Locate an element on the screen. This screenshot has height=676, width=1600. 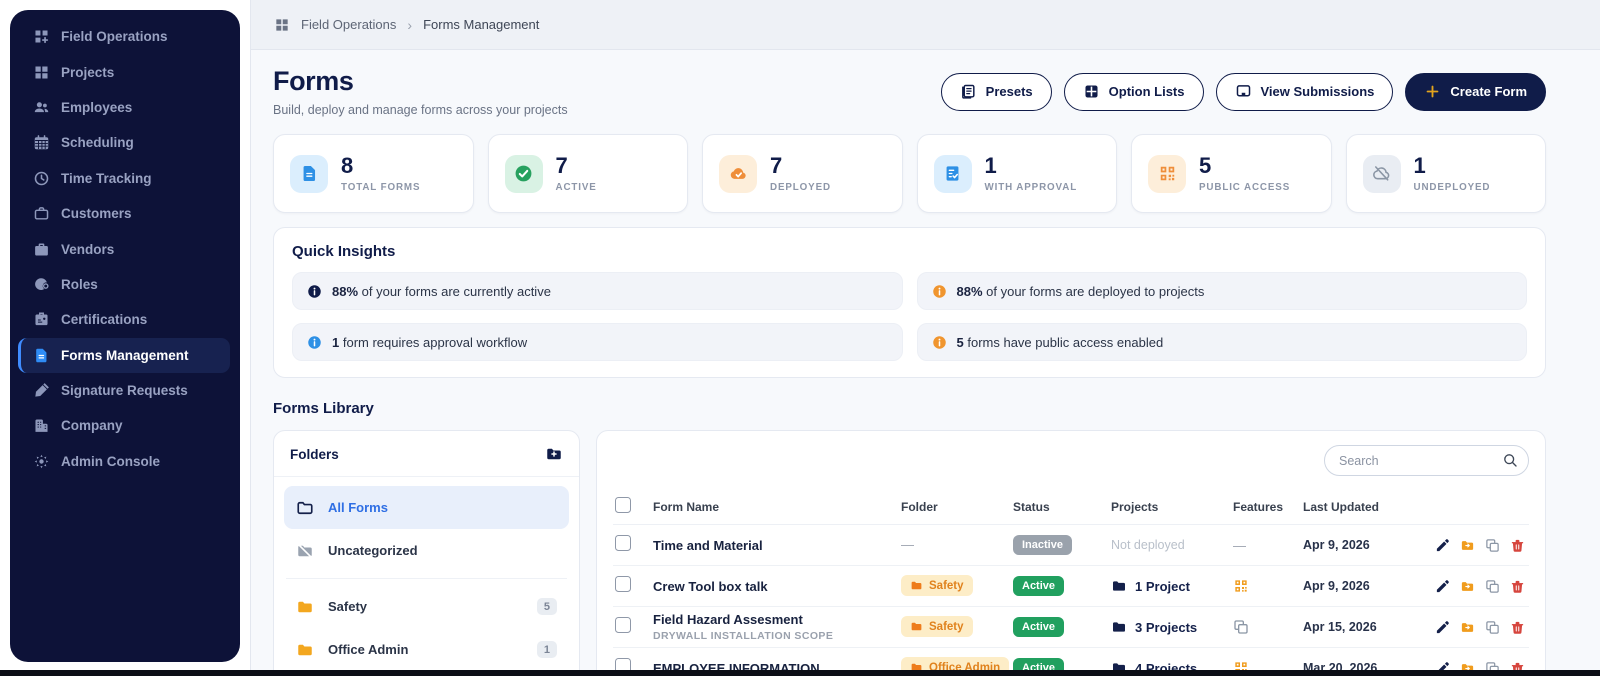
sidebar-item-roles: Roles is located at coordinates (124, 284).